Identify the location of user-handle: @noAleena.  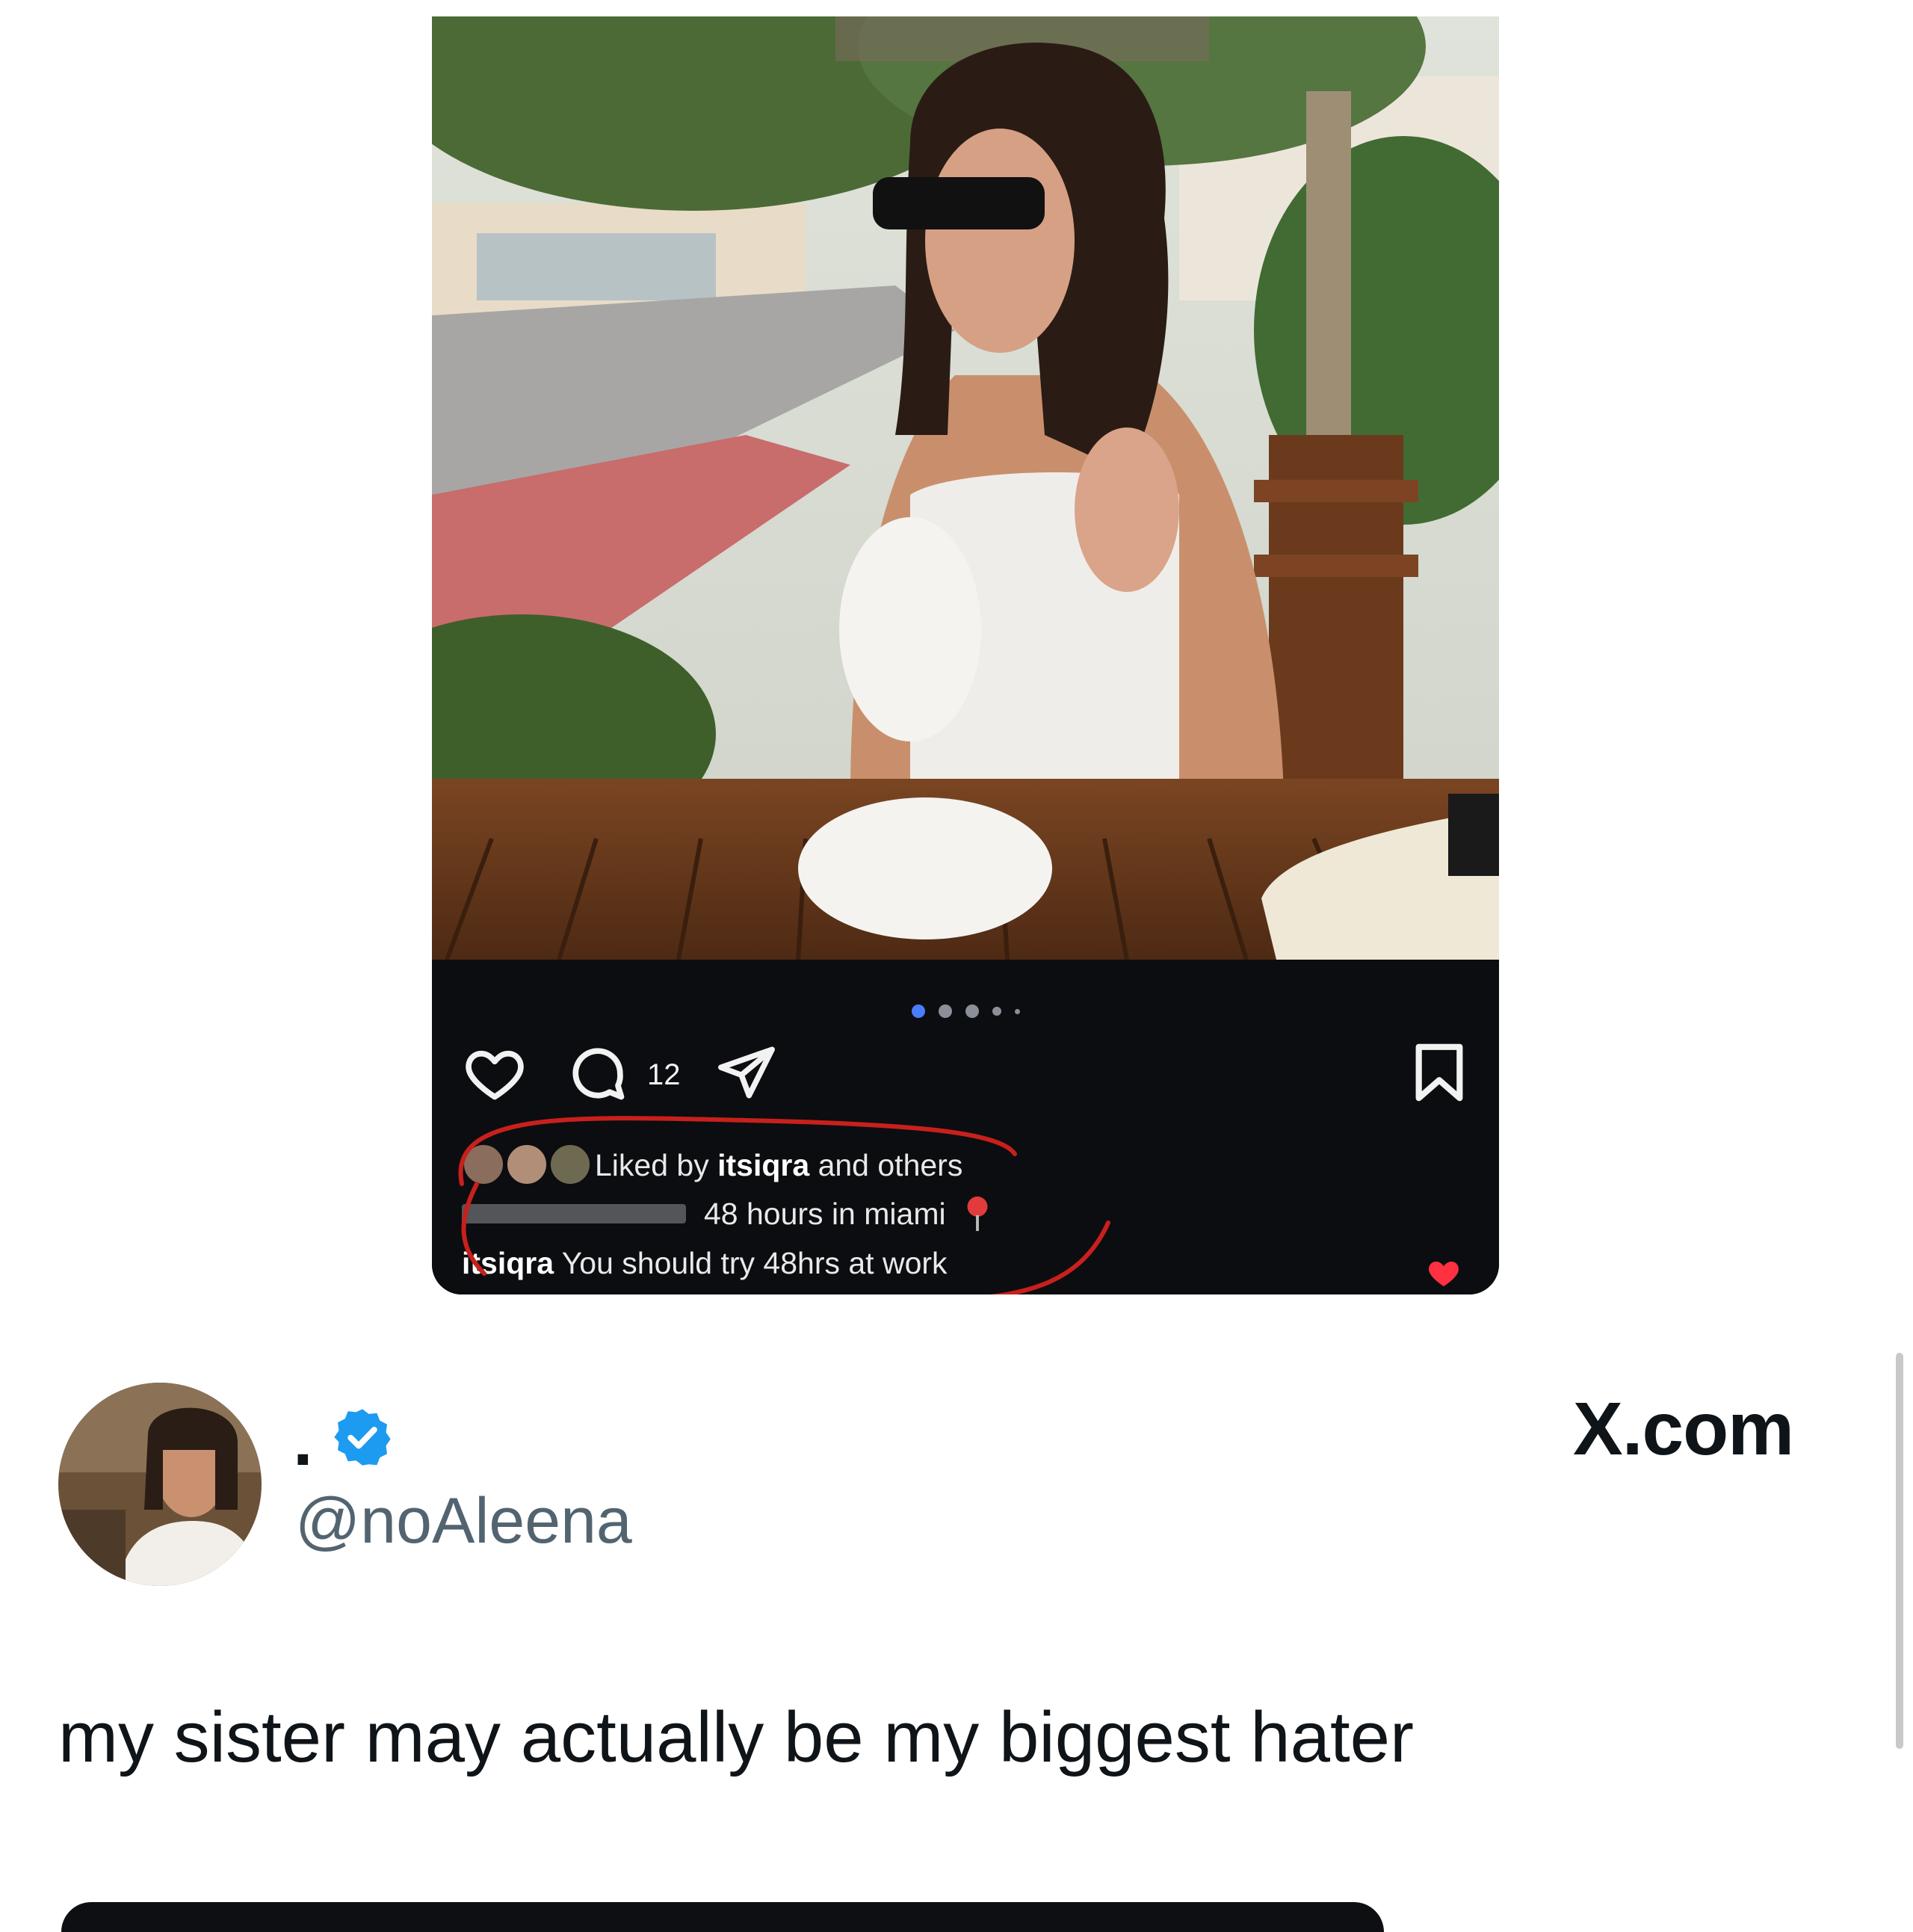
(463, 1521).